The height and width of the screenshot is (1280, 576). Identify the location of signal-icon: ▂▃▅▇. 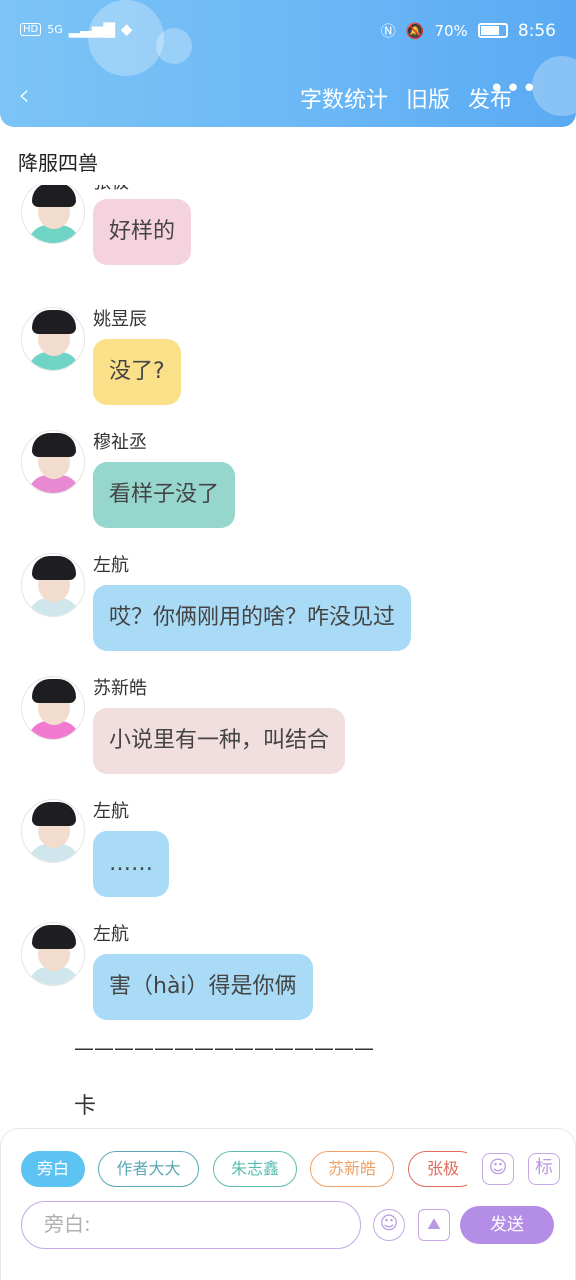
(91, 29).